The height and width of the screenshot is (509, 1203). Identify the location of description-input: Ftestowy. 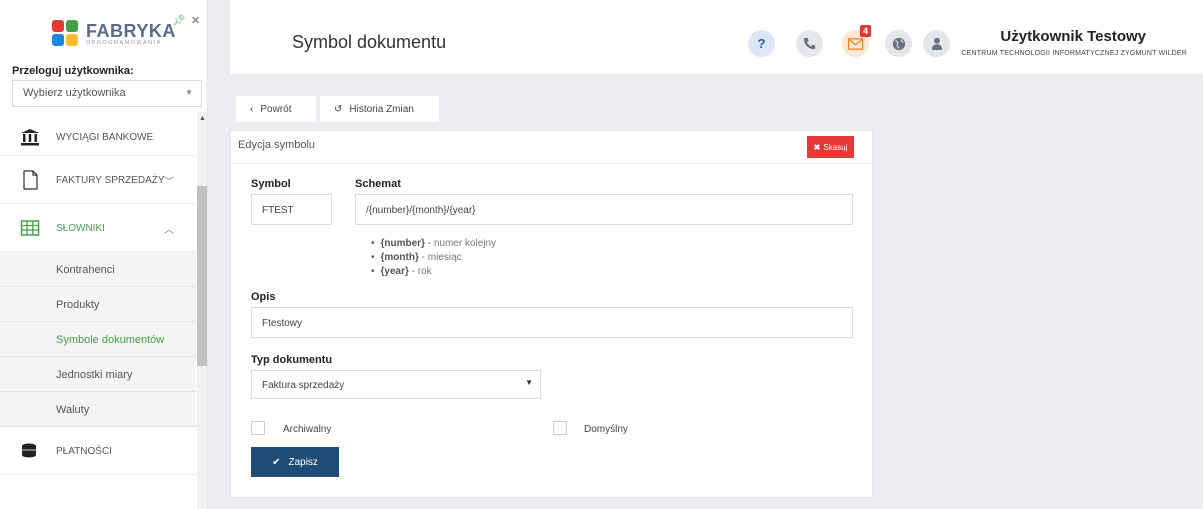
(552, 322).